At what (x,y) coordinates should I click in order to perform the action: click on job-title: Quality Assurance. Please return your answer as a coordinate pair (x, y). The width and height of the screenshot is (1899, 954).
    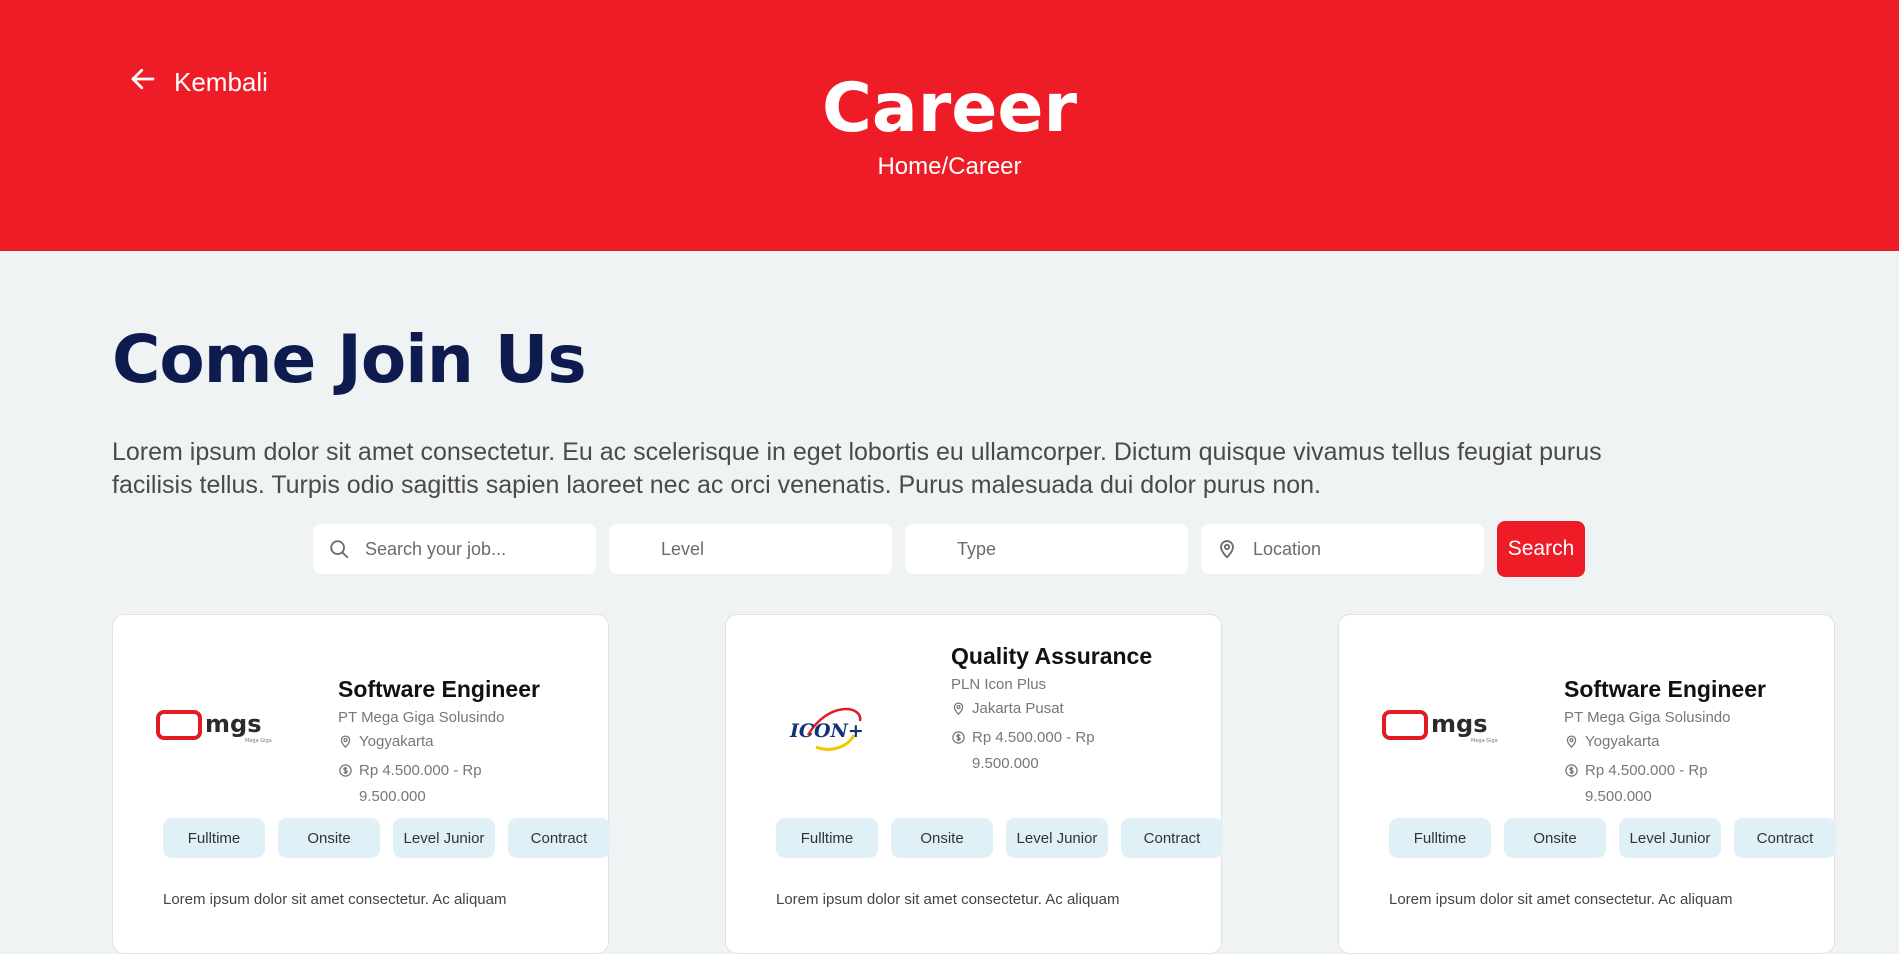
    Looking at the image, I should click on (1051, 656).